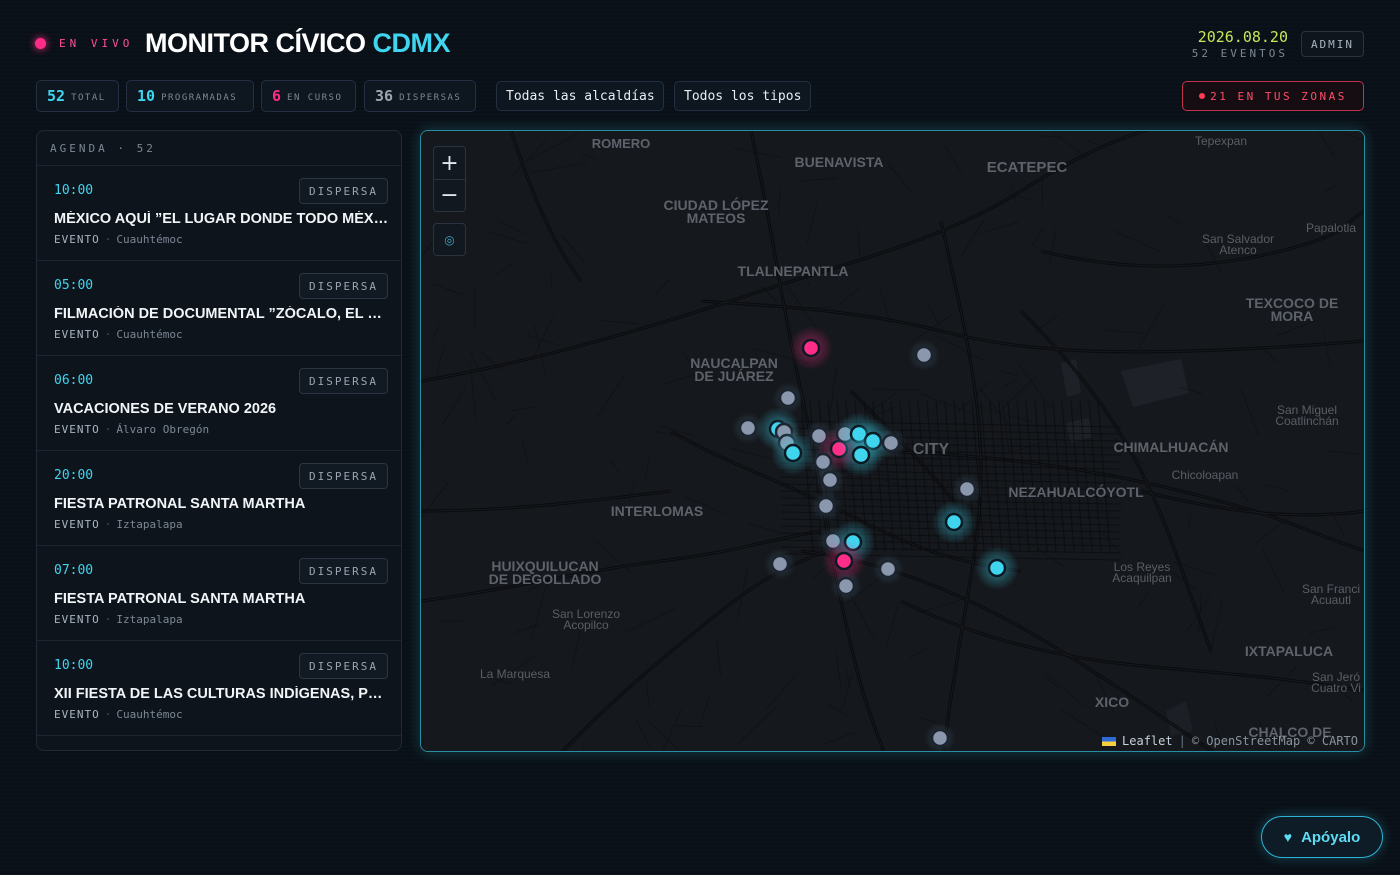 This screenshot has height=875, width=1400. I want to click on event-meta: EVENTO · Álvaro Obregón, so click(131, 429).